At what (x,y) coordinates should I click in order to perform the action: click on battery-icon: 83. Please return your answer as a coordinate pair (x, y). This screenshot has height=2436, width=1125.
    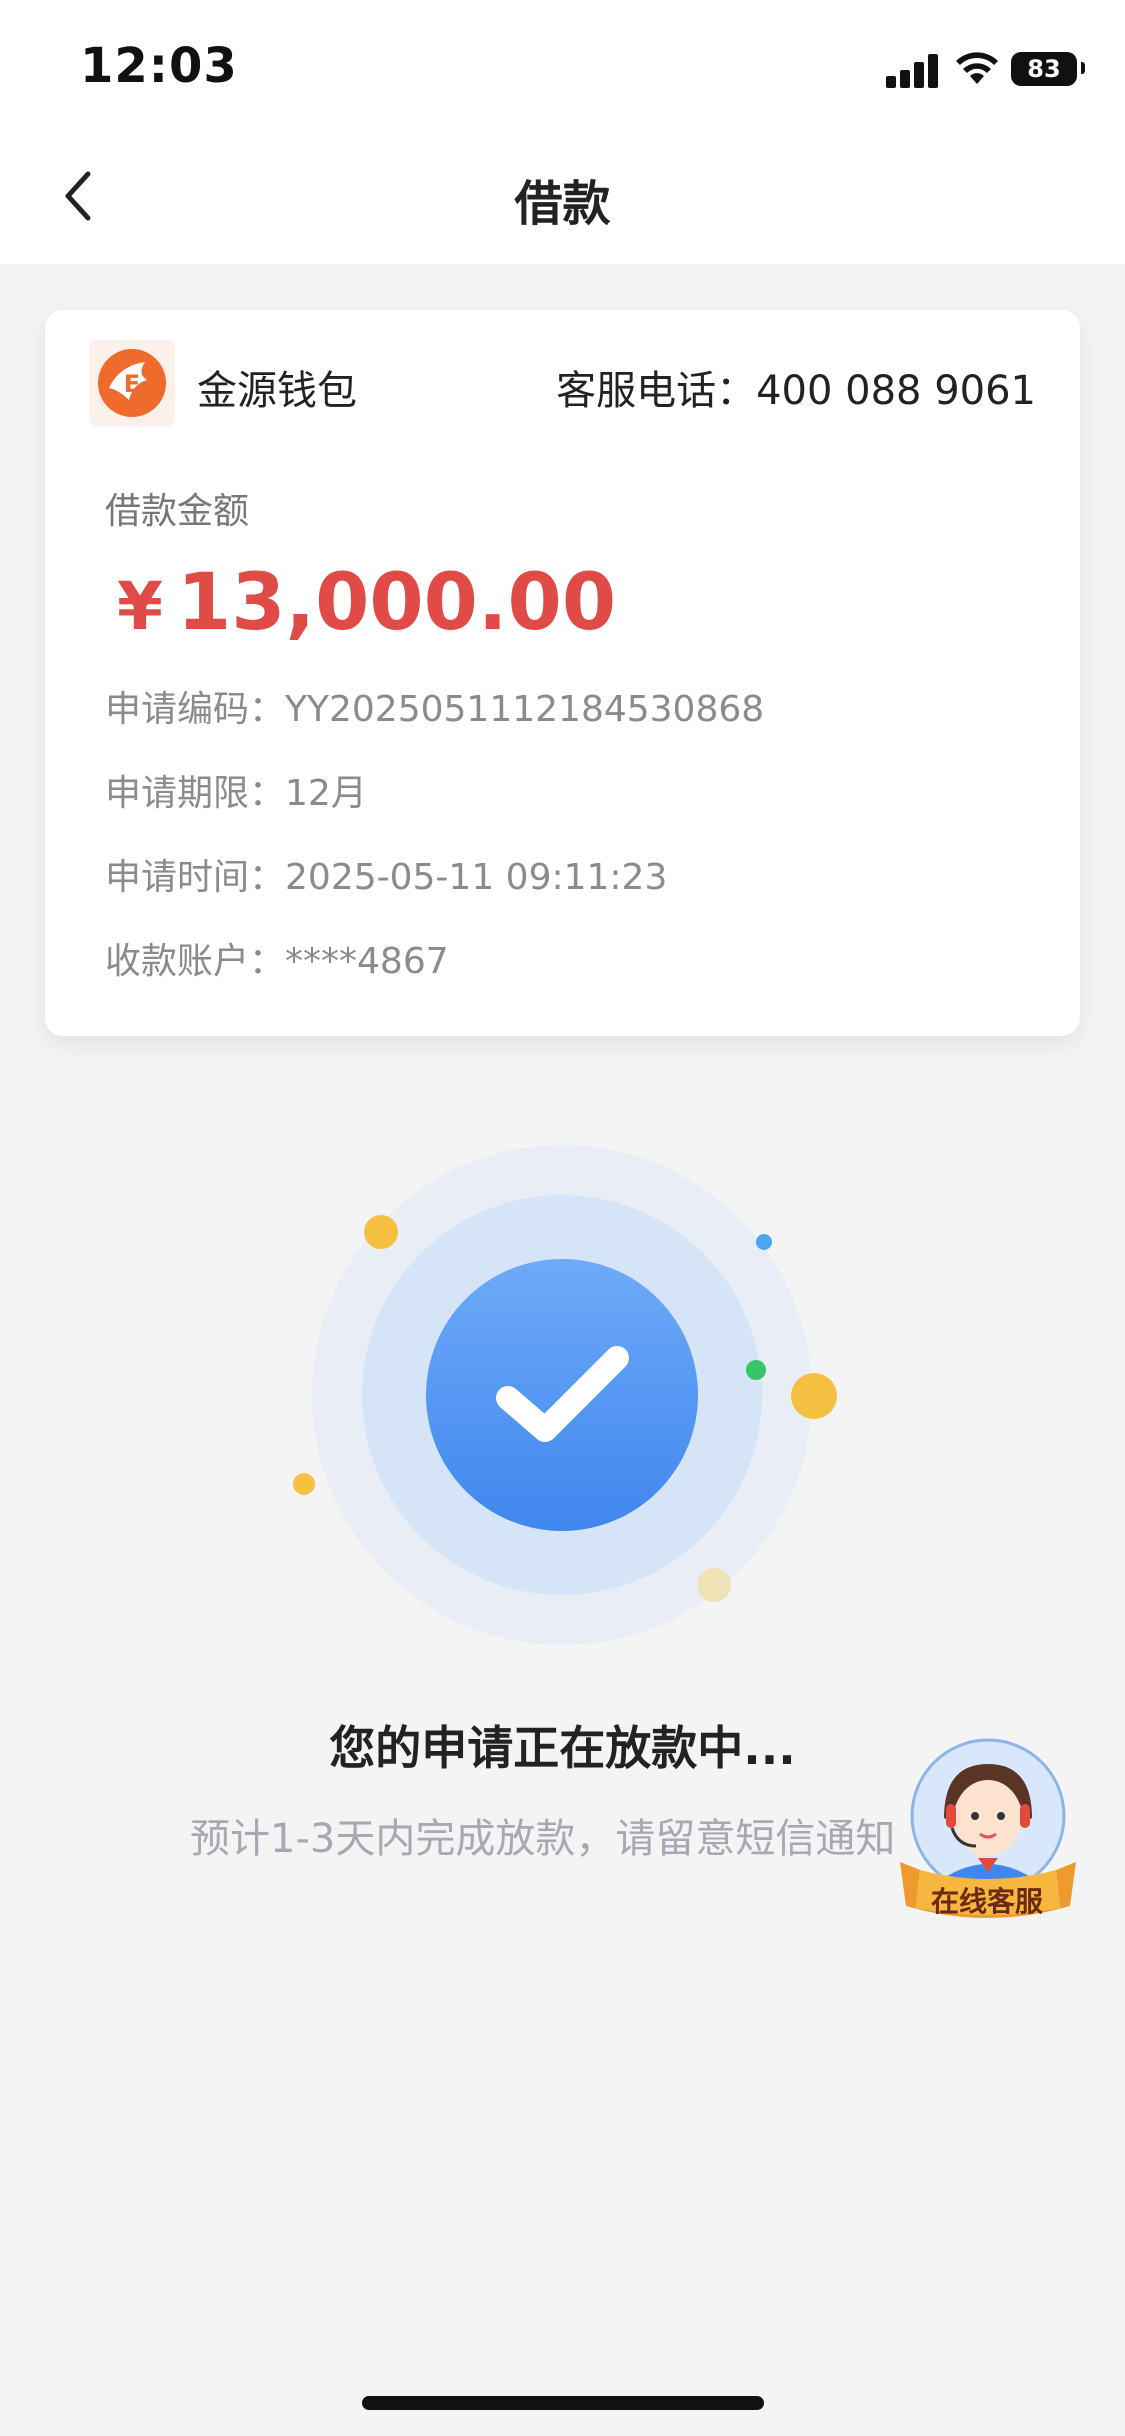
    Looking at the image, I should click on (1044, 69).